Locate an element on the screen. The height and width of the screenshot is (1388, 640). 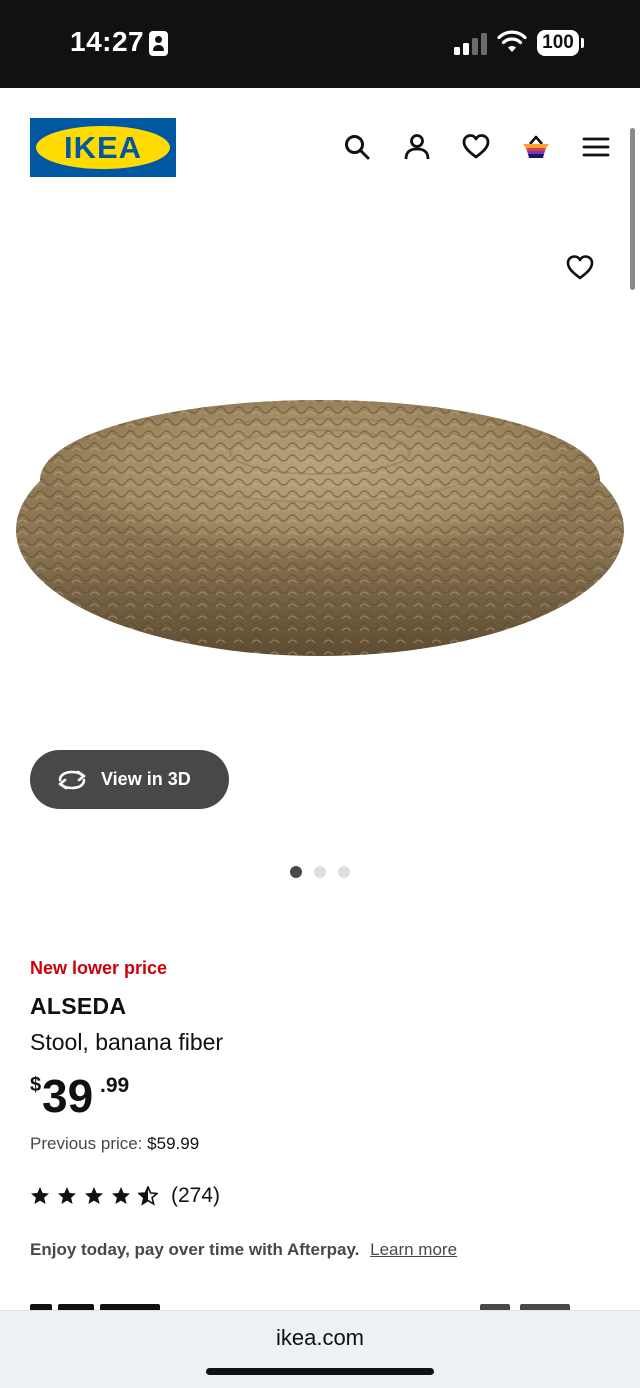
home-indicator is located at coordinates (320, 1371).